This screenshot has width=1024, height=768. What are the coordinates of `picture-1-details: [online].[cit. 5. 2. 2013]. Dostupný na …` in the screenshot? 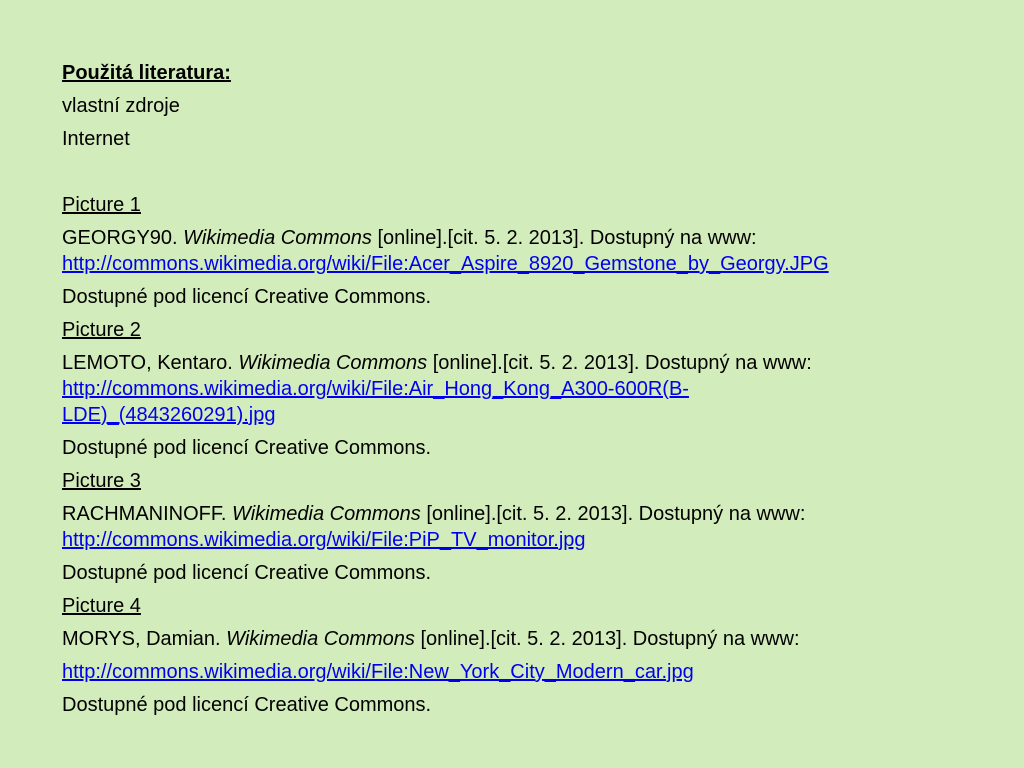 It's located at (567, 238).